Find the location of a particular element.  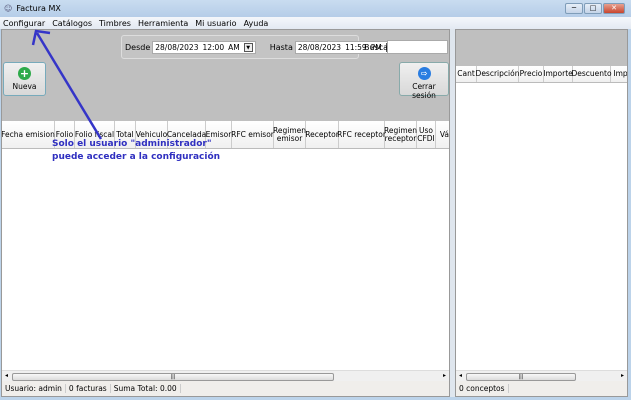

annotation-line-1: Solo el usuario "administrador" is located at coordinates (132, 144).